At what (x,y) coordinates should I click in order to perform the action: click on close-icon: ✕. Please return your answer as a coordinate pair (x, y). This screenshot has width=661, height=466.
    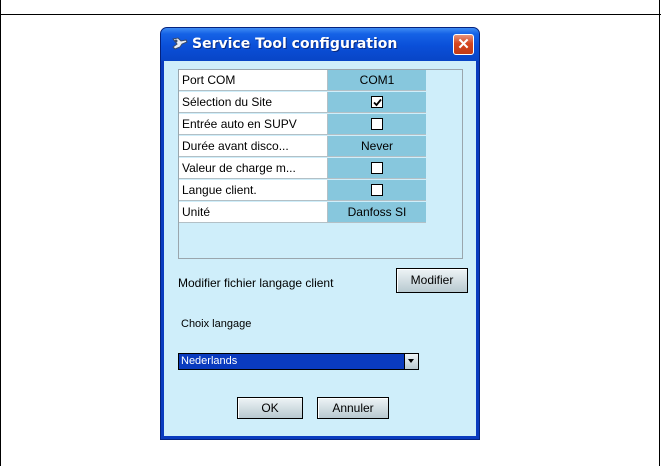
    Looking at the image, I should click on (463, 44).